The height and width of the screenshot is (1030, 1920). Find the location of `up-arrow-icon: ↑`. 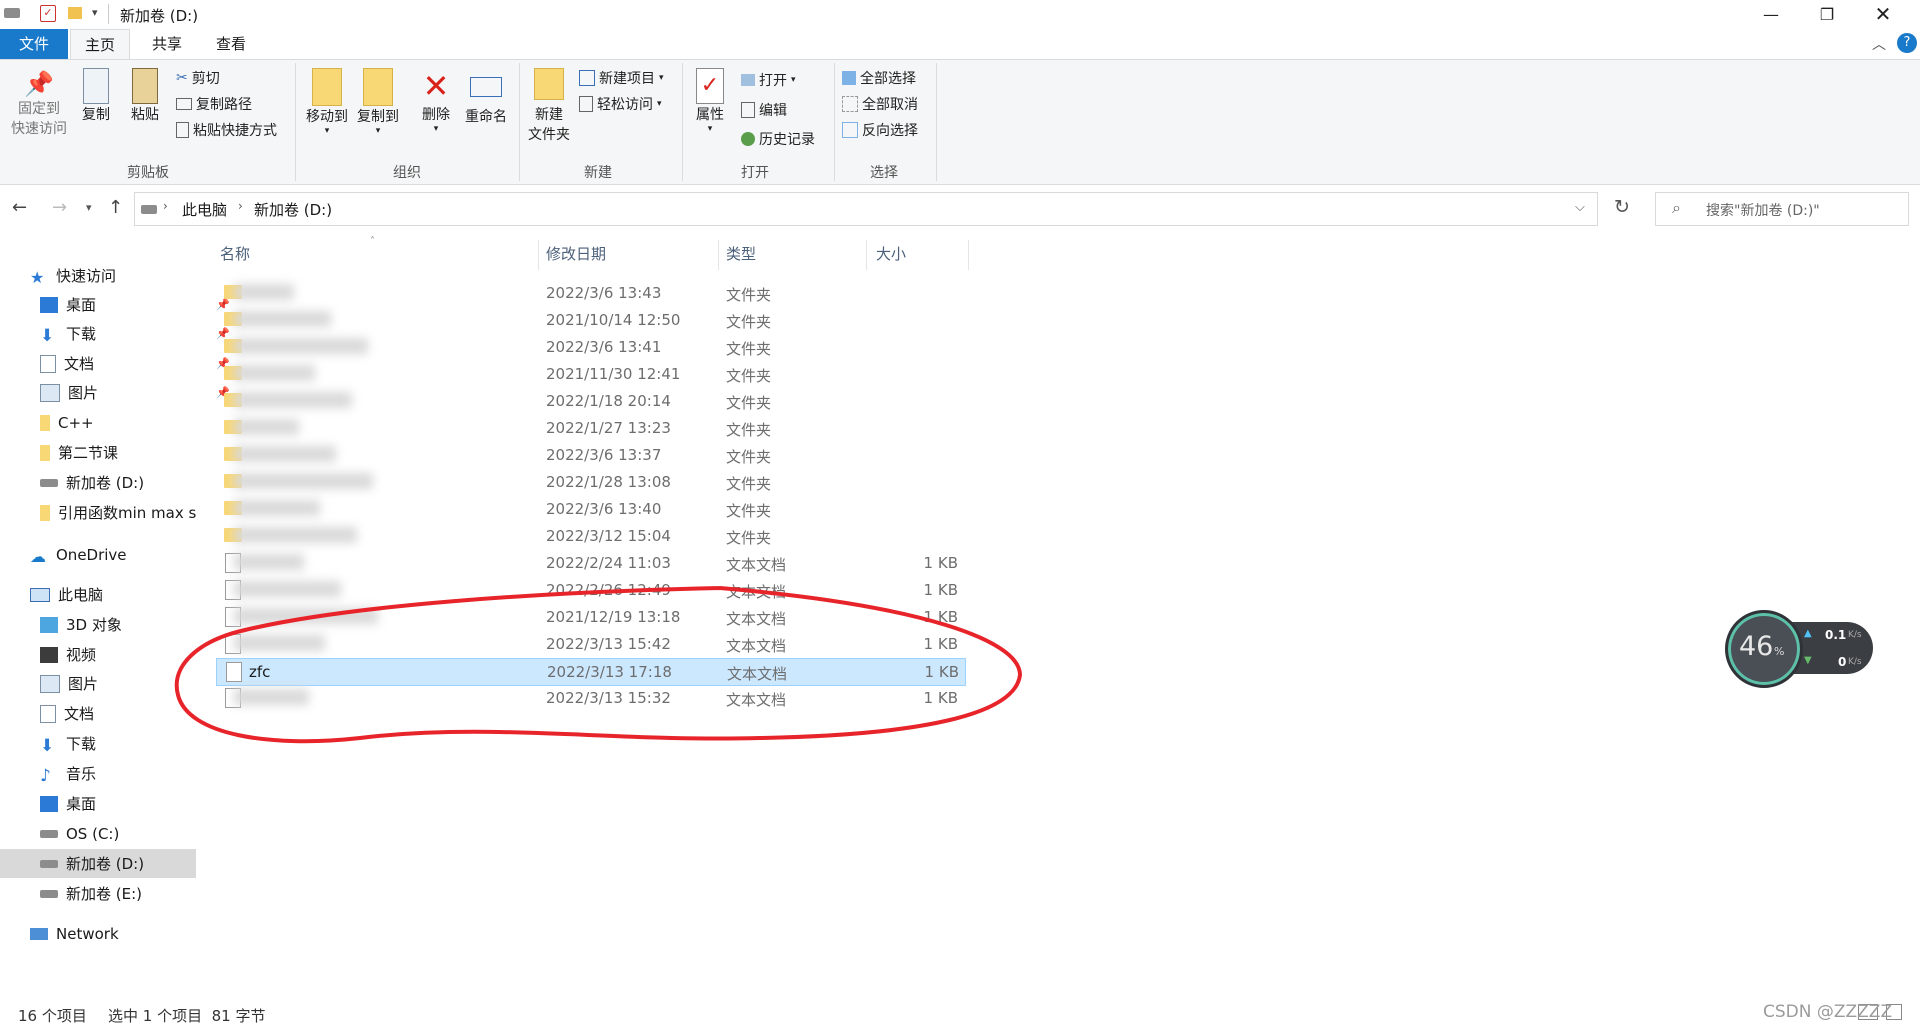

up-arrow-icon: ↑ is located at coordinates (115, 207).